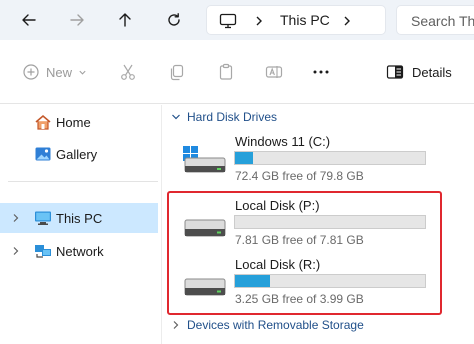  Describe the element at coordinates (43, 122) in the screenshot. I see `home-icon` at that location.